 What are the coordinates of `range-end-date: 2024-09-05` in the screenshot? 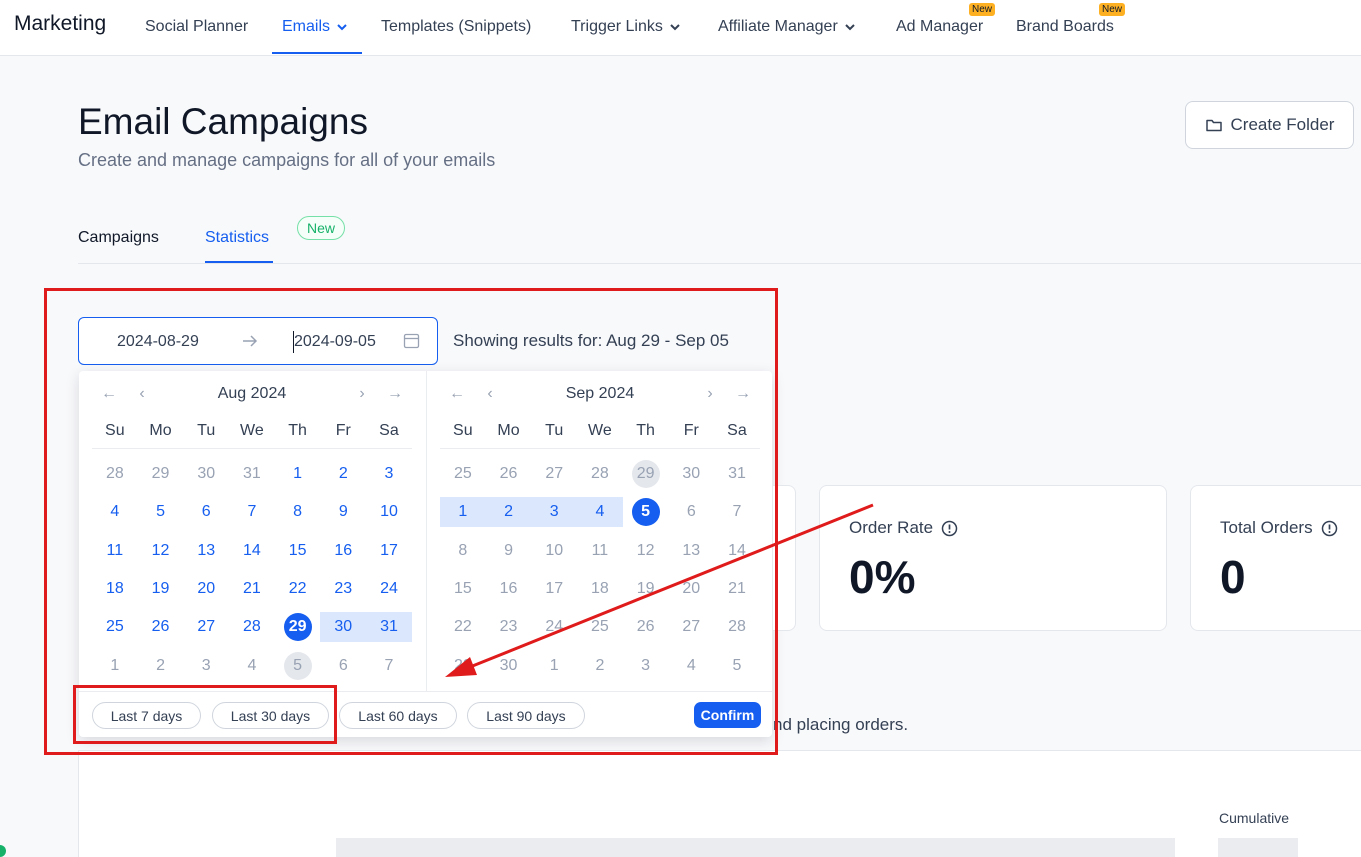 It's located at (335, 342).